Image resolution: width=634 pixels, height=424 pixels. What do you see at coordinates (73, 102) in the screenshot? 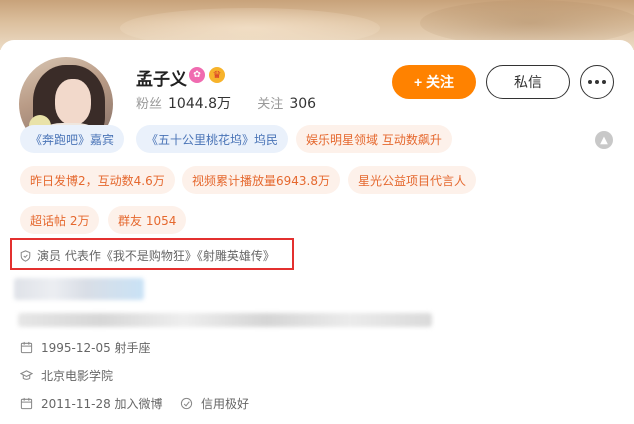
I see `avatar-face` at bounding box center [73, 102].